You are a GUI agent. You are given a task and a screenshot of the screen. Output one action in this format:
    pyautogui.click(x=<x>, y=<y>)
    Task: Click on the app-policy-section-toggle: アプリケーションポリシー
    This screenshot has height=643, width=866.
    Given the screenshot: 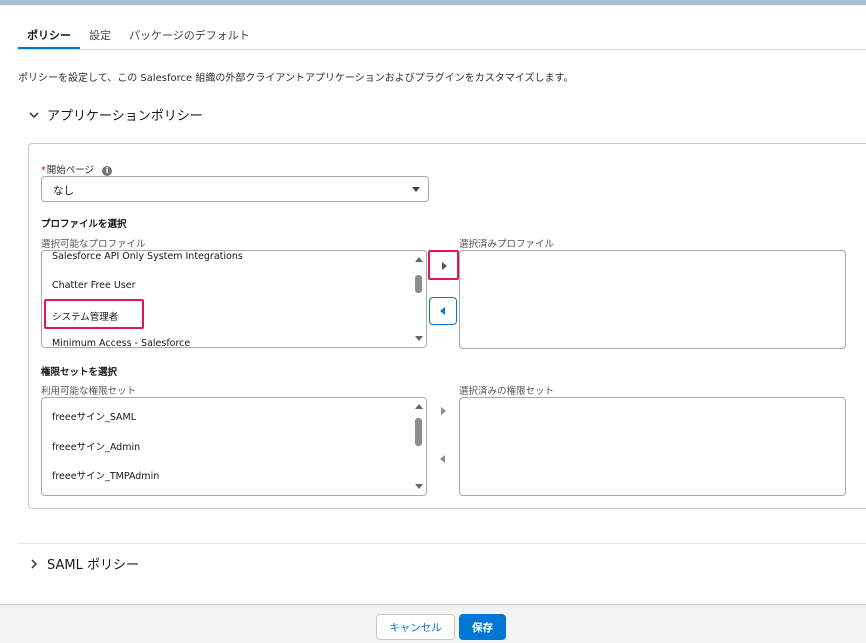 What is the action you would take?
    pyautogui.click(x=115, y=114)
    